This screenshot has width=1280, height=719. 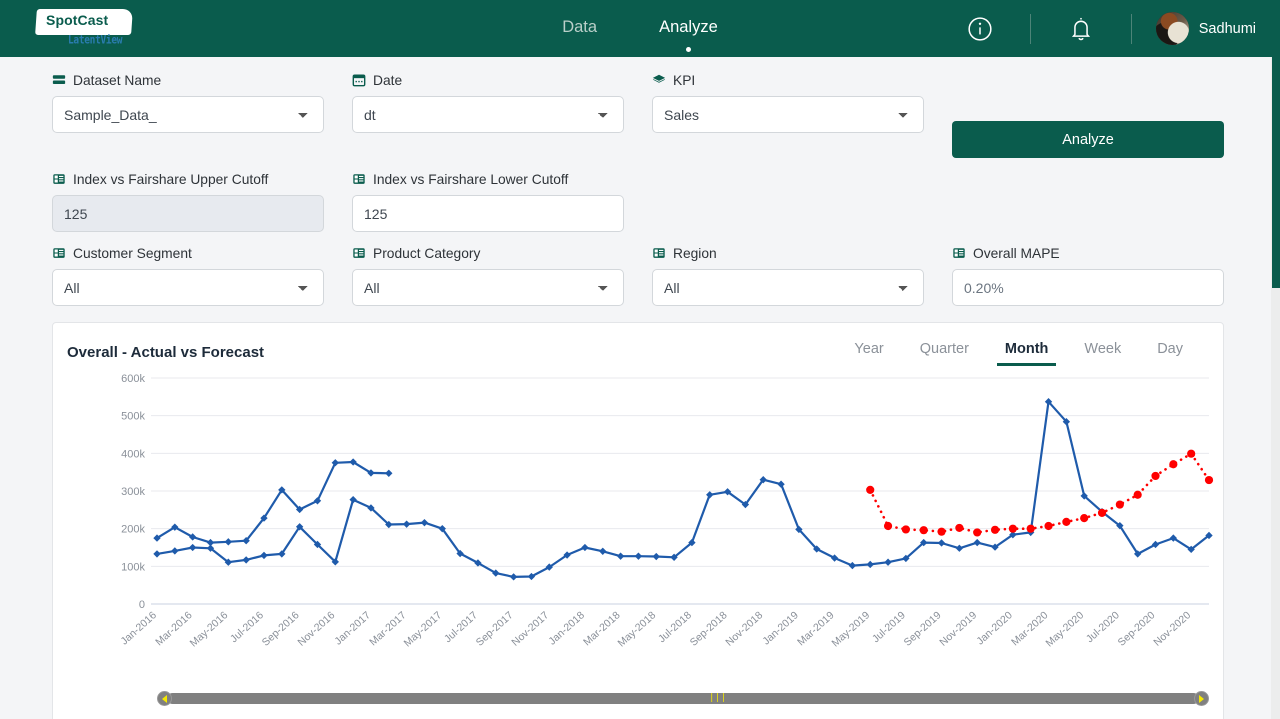 I want to click on overall-mape-label-row: Overall MAPE, so click(x=1102, y=253).